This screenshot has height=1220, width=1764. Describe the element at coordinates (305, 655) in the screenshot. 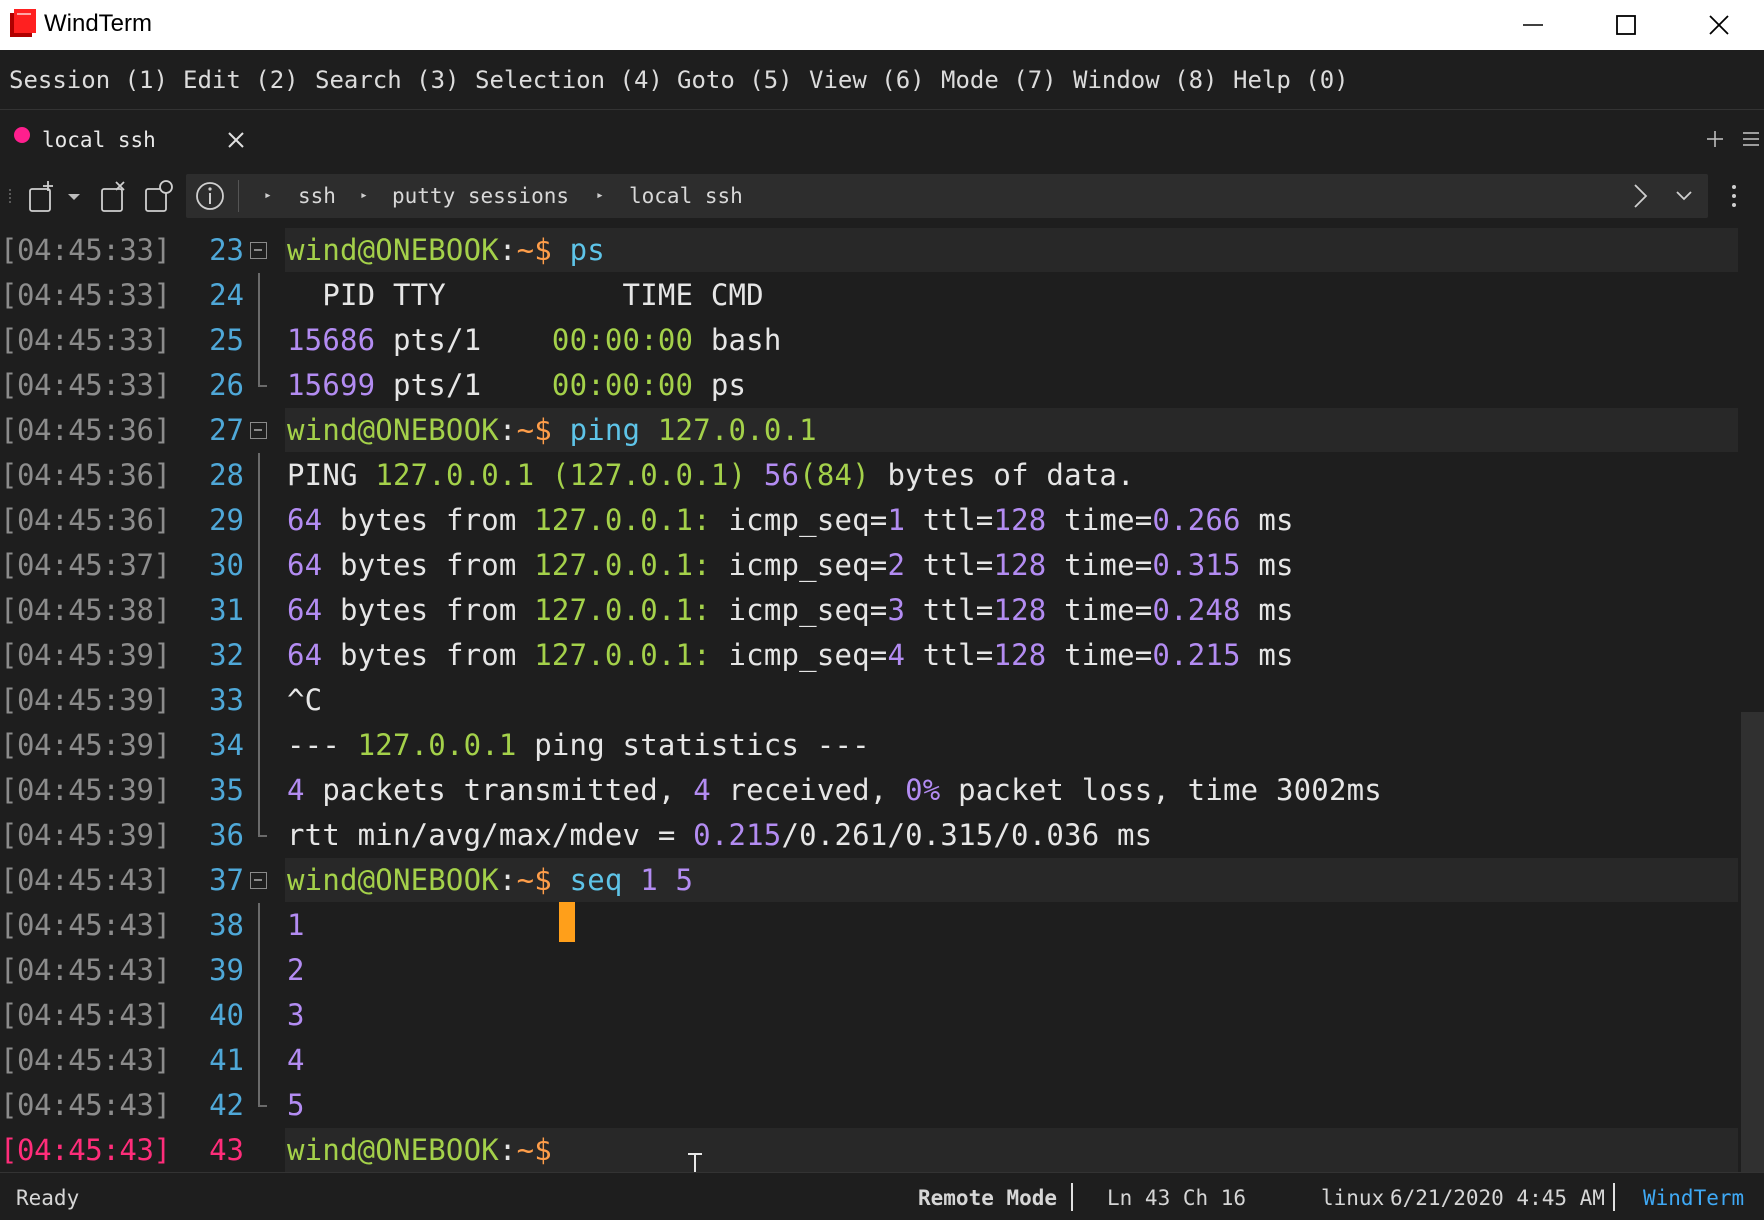

I see `text-segment: 64` at that location.